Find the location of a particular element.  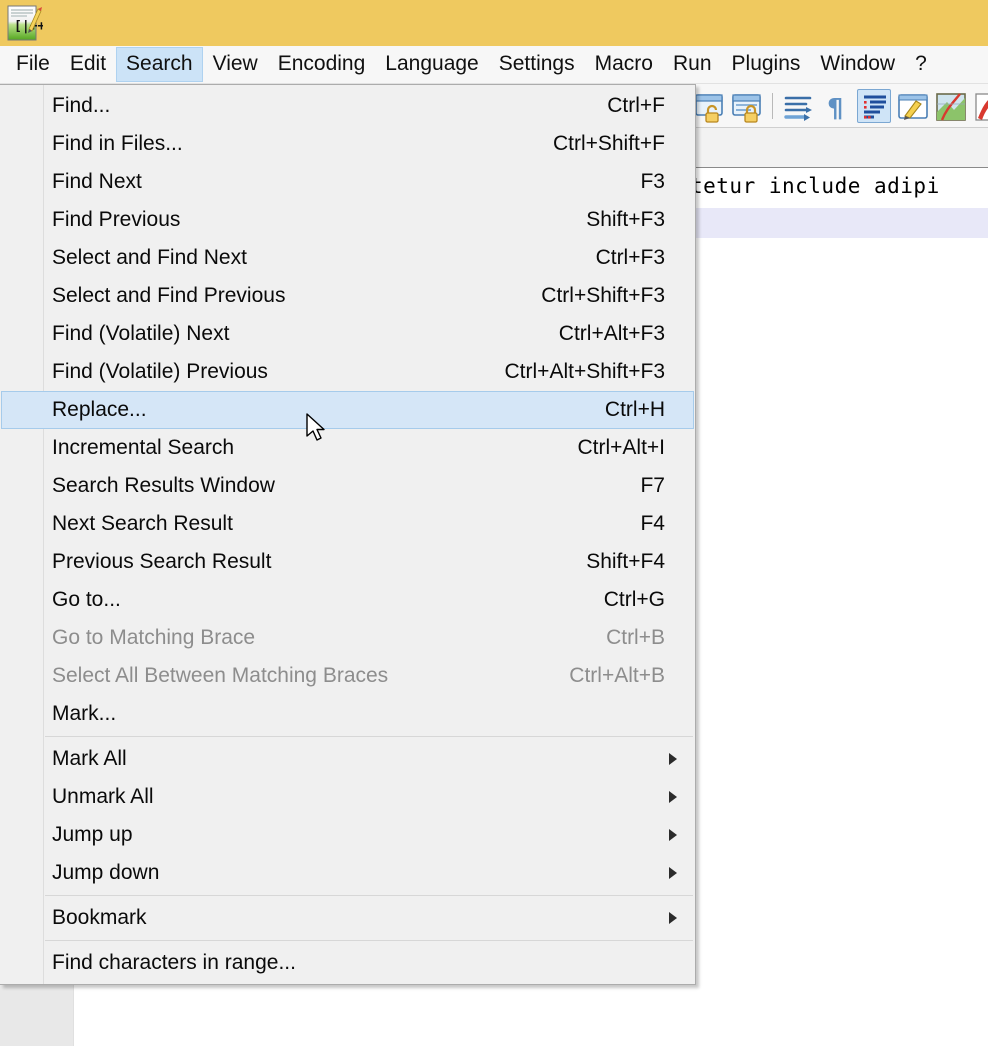

menu-item-label: Select and Find Next is located at coordinates (149, 257).